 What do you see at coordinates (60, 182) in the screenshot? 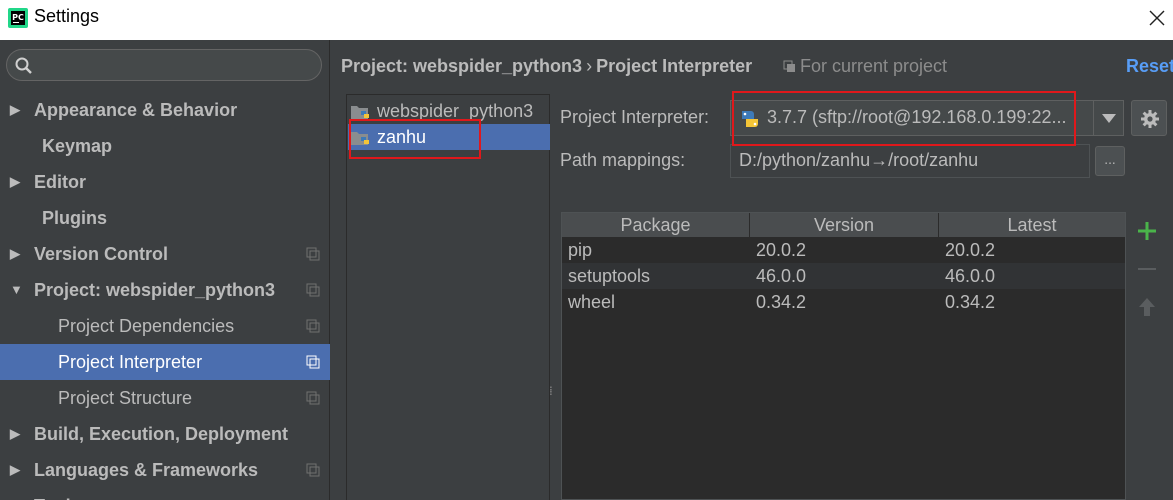
I see `sidebar-item-label: Editor` at bounding box center [60, 182].